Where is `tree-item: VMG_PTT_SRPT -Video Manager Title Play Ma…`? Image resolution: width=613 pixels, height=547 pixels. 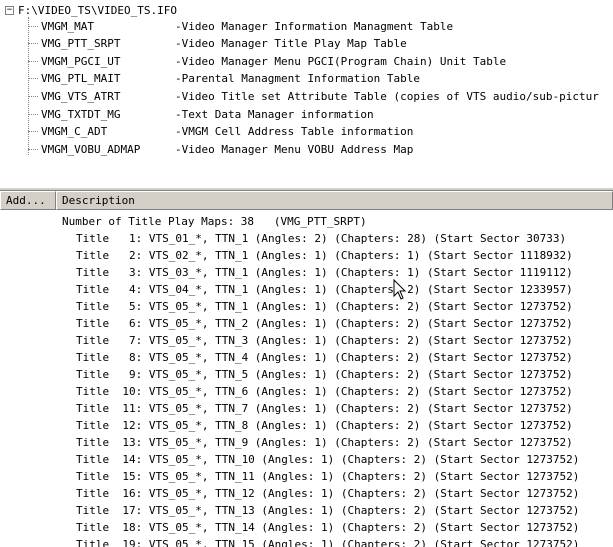
tree-item: VMG_PTT_SRPT -Video Manager Title Play Ma… is located at coordinates (217, 44).